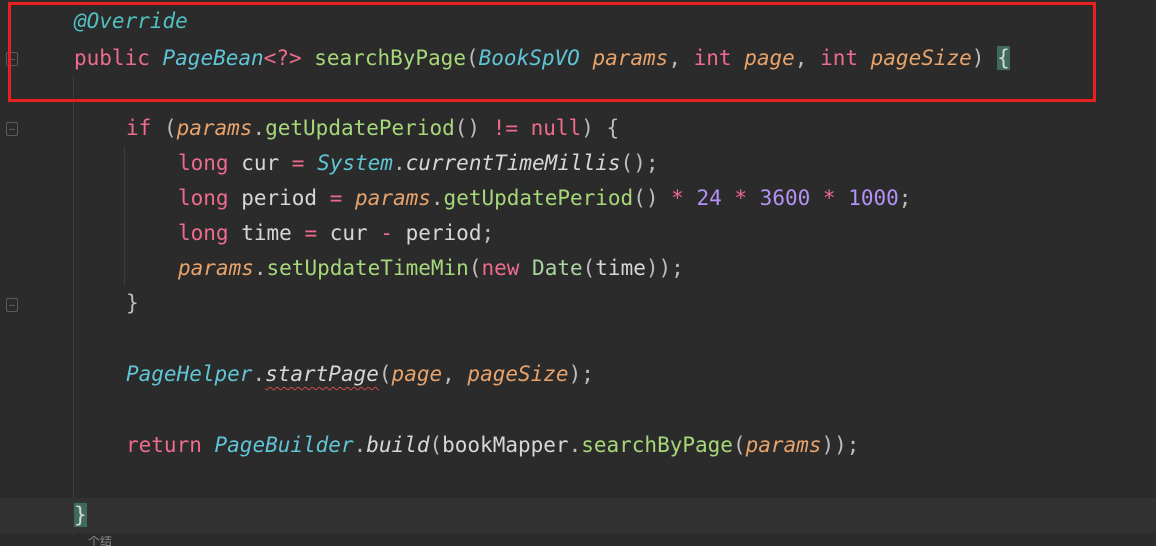 The width and height of the screenshot is (1156, 546). I want to click on code-token: setUpdateTimeMin, so click(367, 268).